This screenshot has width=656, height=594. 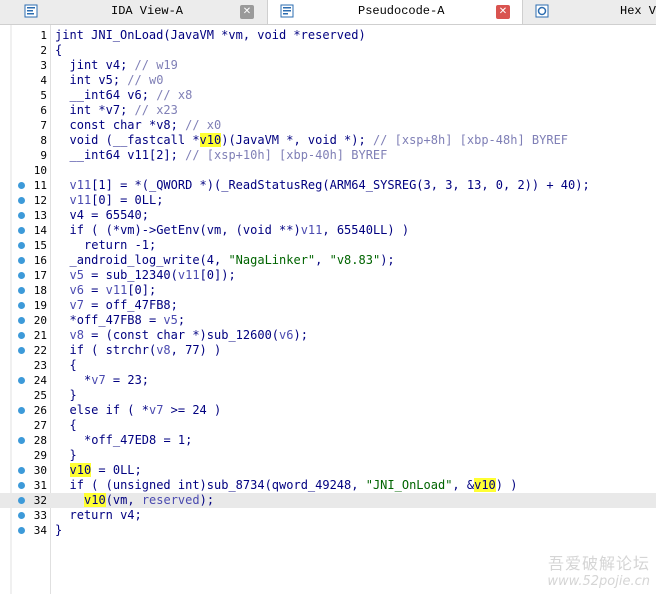 I want to click on code-line: 7 const char *v8; // x0, so click(x=328, y=125).